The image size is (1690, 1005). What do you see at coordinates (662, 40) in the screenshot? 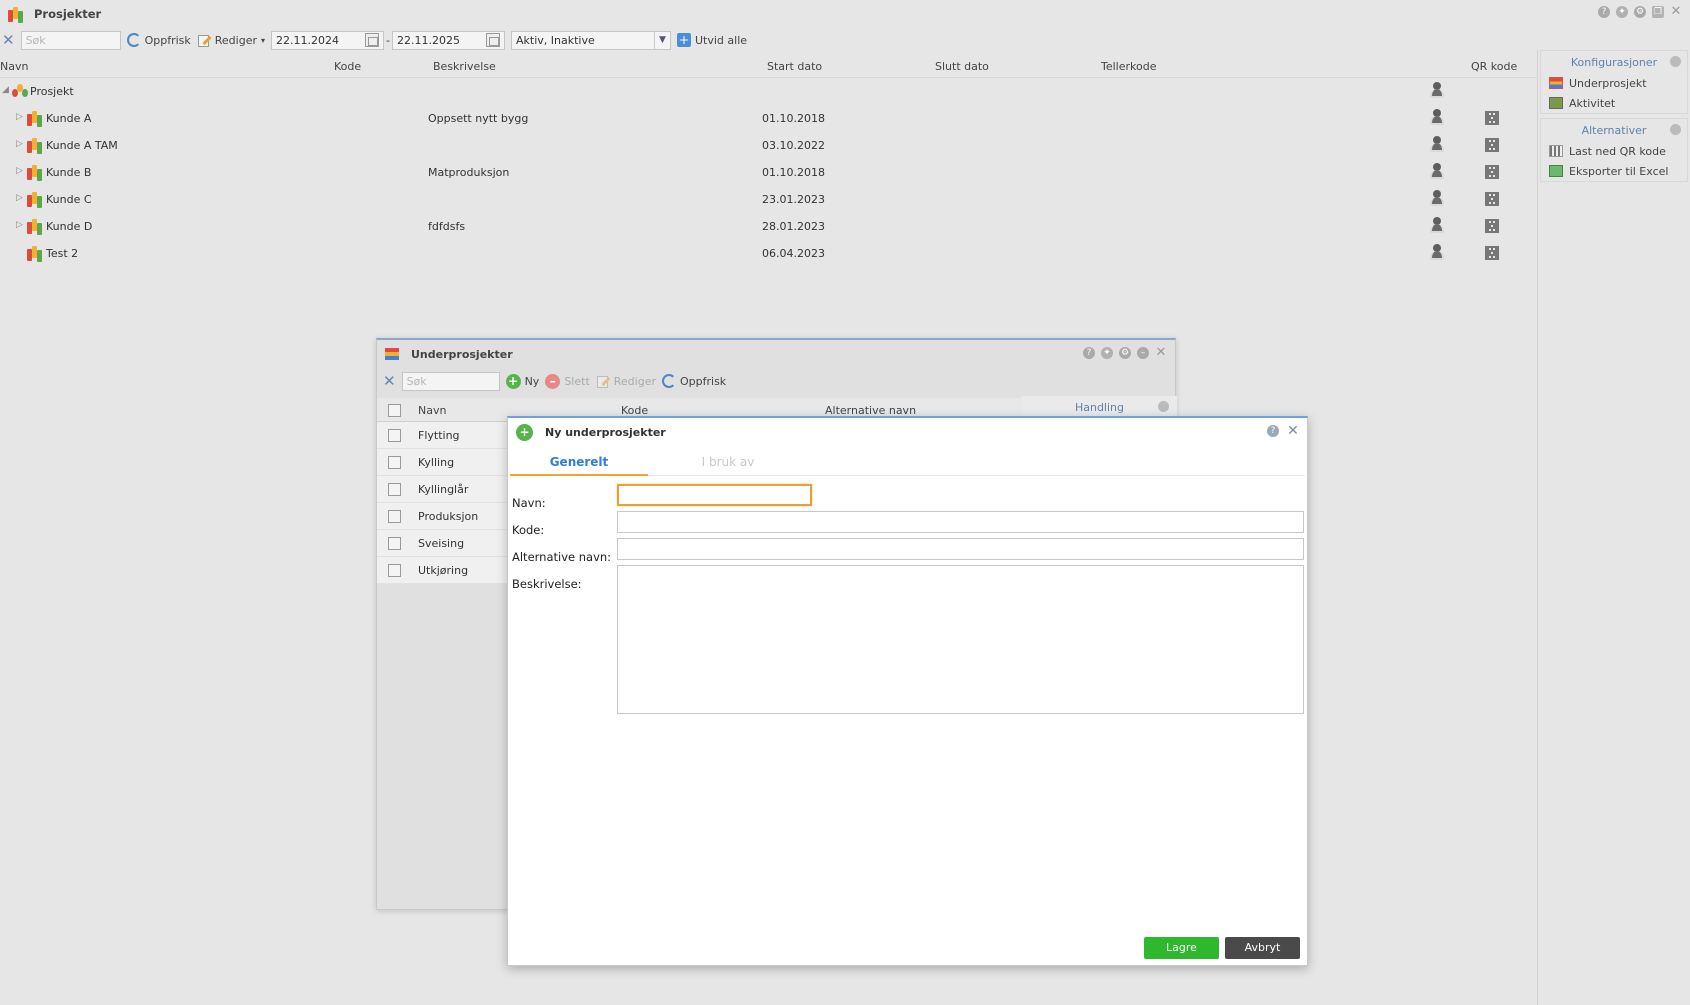
I see `chevron-down-icon: ▼` at bounding box center [662, 40].